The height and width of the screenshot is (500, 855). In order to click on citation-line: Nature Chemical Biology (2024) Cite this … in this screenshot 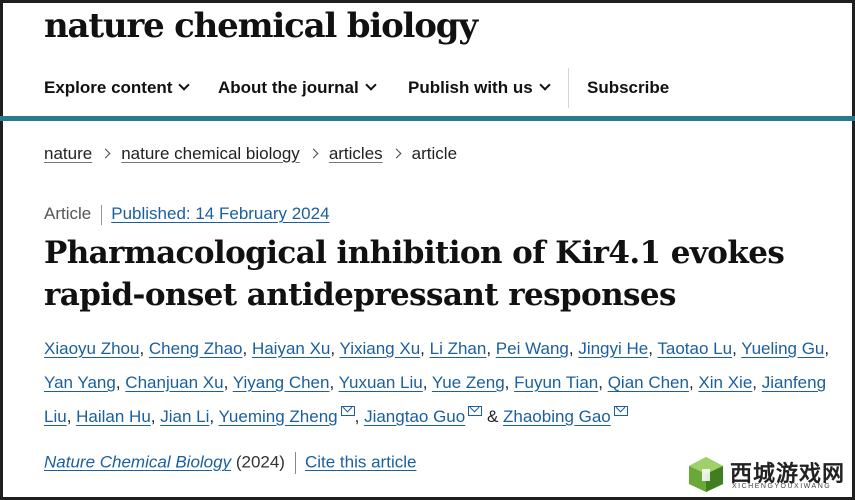, I will do `click(230, 463)`.